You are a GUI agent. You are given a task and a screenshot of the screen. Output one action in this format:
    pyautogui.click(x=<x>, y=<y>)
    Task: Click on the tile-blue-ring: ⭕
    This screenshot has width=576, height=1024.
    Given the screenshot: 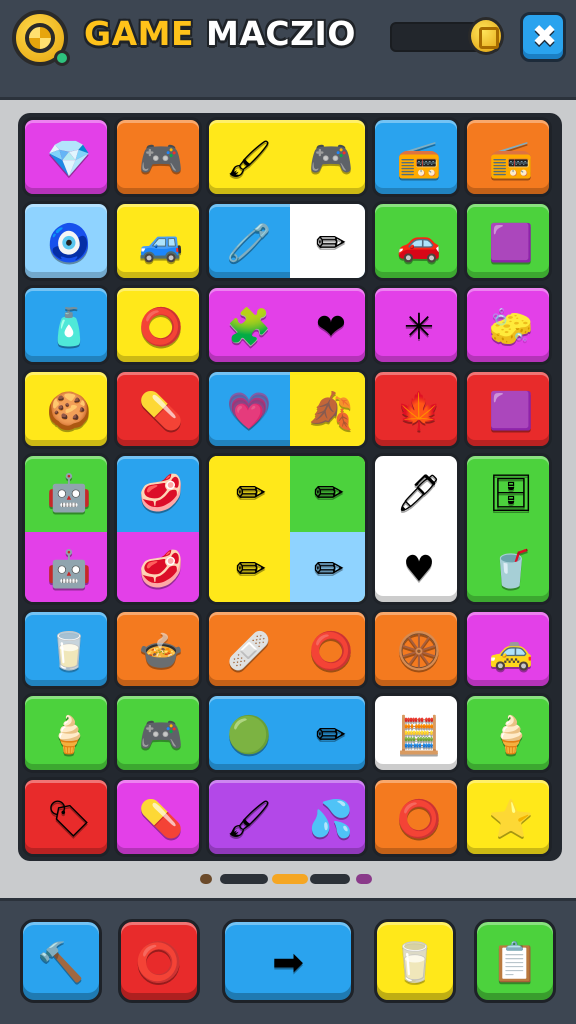 What is the action you would take?
    pyautogui.click(x=416, y=817)
    